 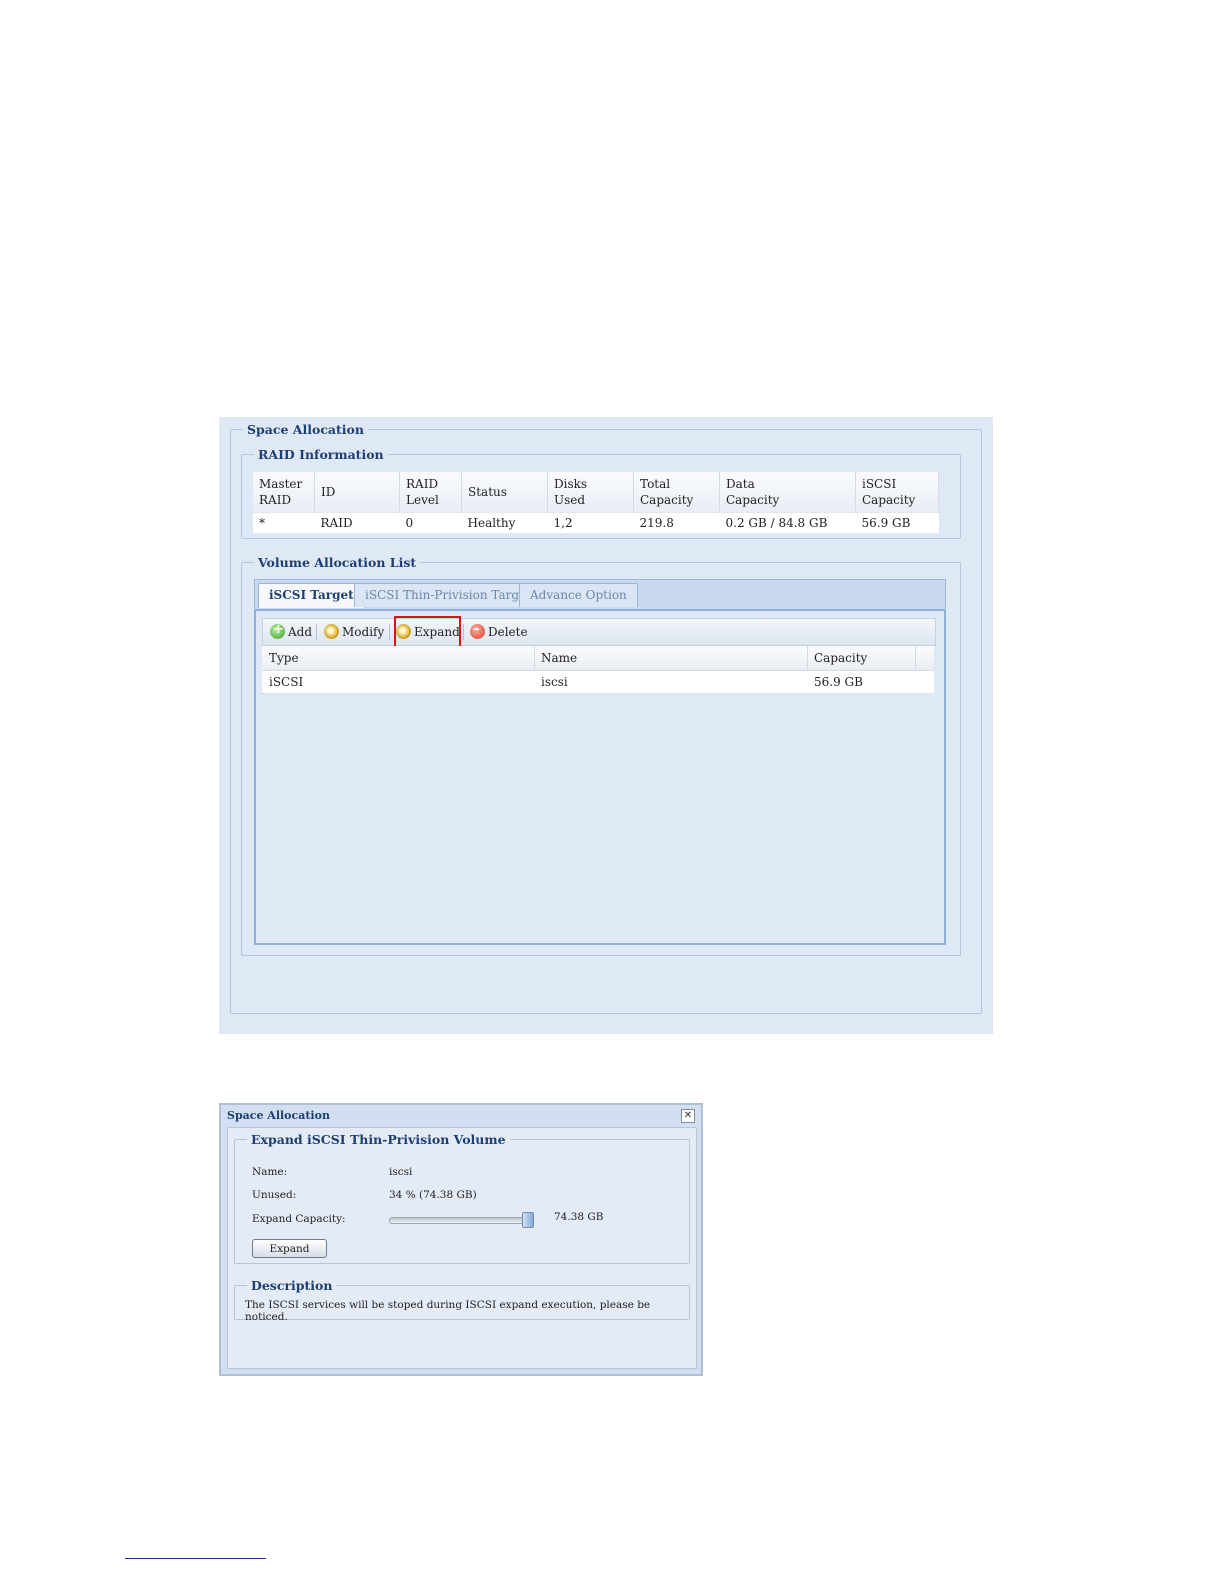 What do you see at coordinates (195, 1558) in the screenshot?
I see `footnote-separator` at bounding box center [195, 1558].